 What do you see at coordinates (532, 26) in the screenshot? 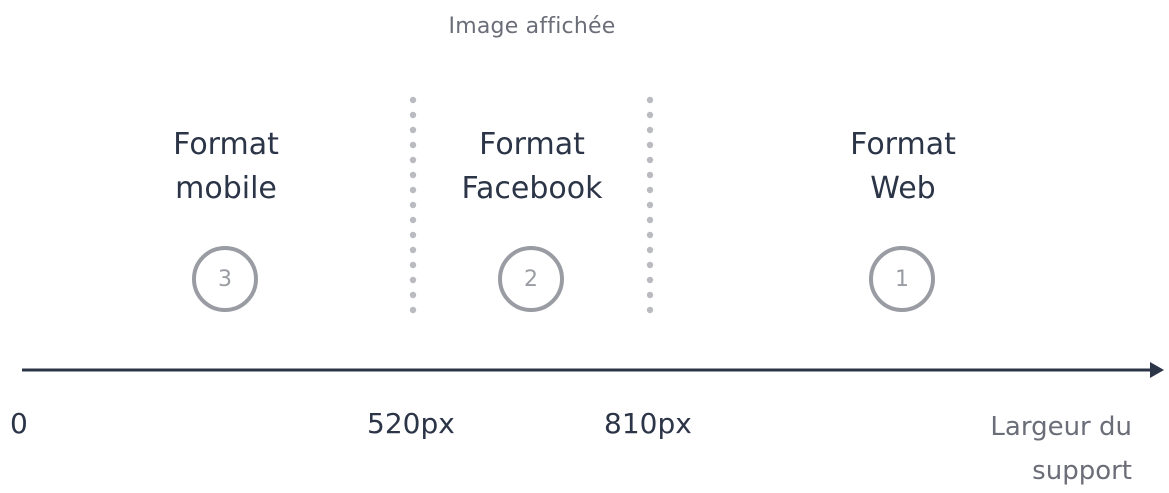
I see `diagram-title: Image affichée` at bounding box center [532, 26].